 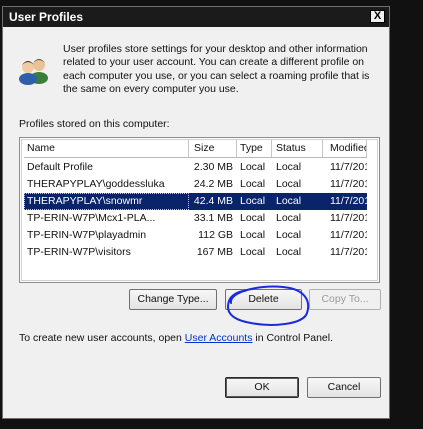 What do you see at coordinates (213, 201) in the screenshot?
I see `profile-size: 42.4 MB` at bounding box center [213, 201].